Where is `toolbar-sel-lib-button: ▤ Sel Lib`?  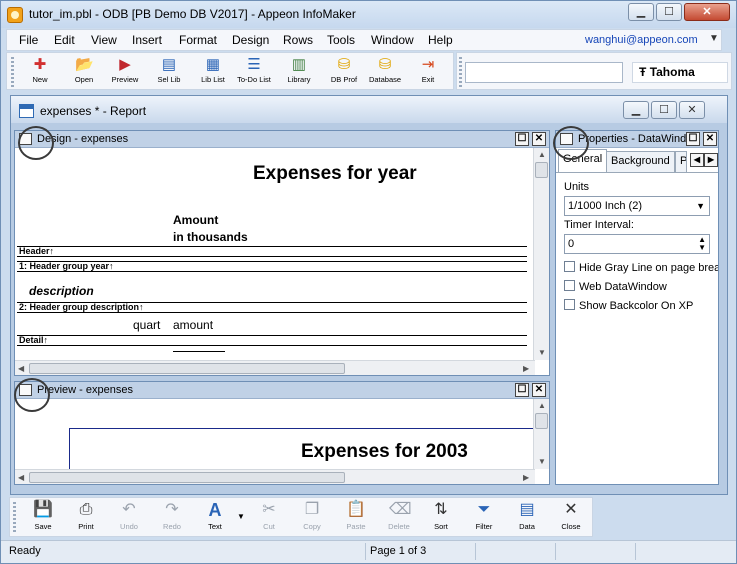 toolbar-sel-lib-button: ▤ Sel Lib is located at coordinates (169, 71).